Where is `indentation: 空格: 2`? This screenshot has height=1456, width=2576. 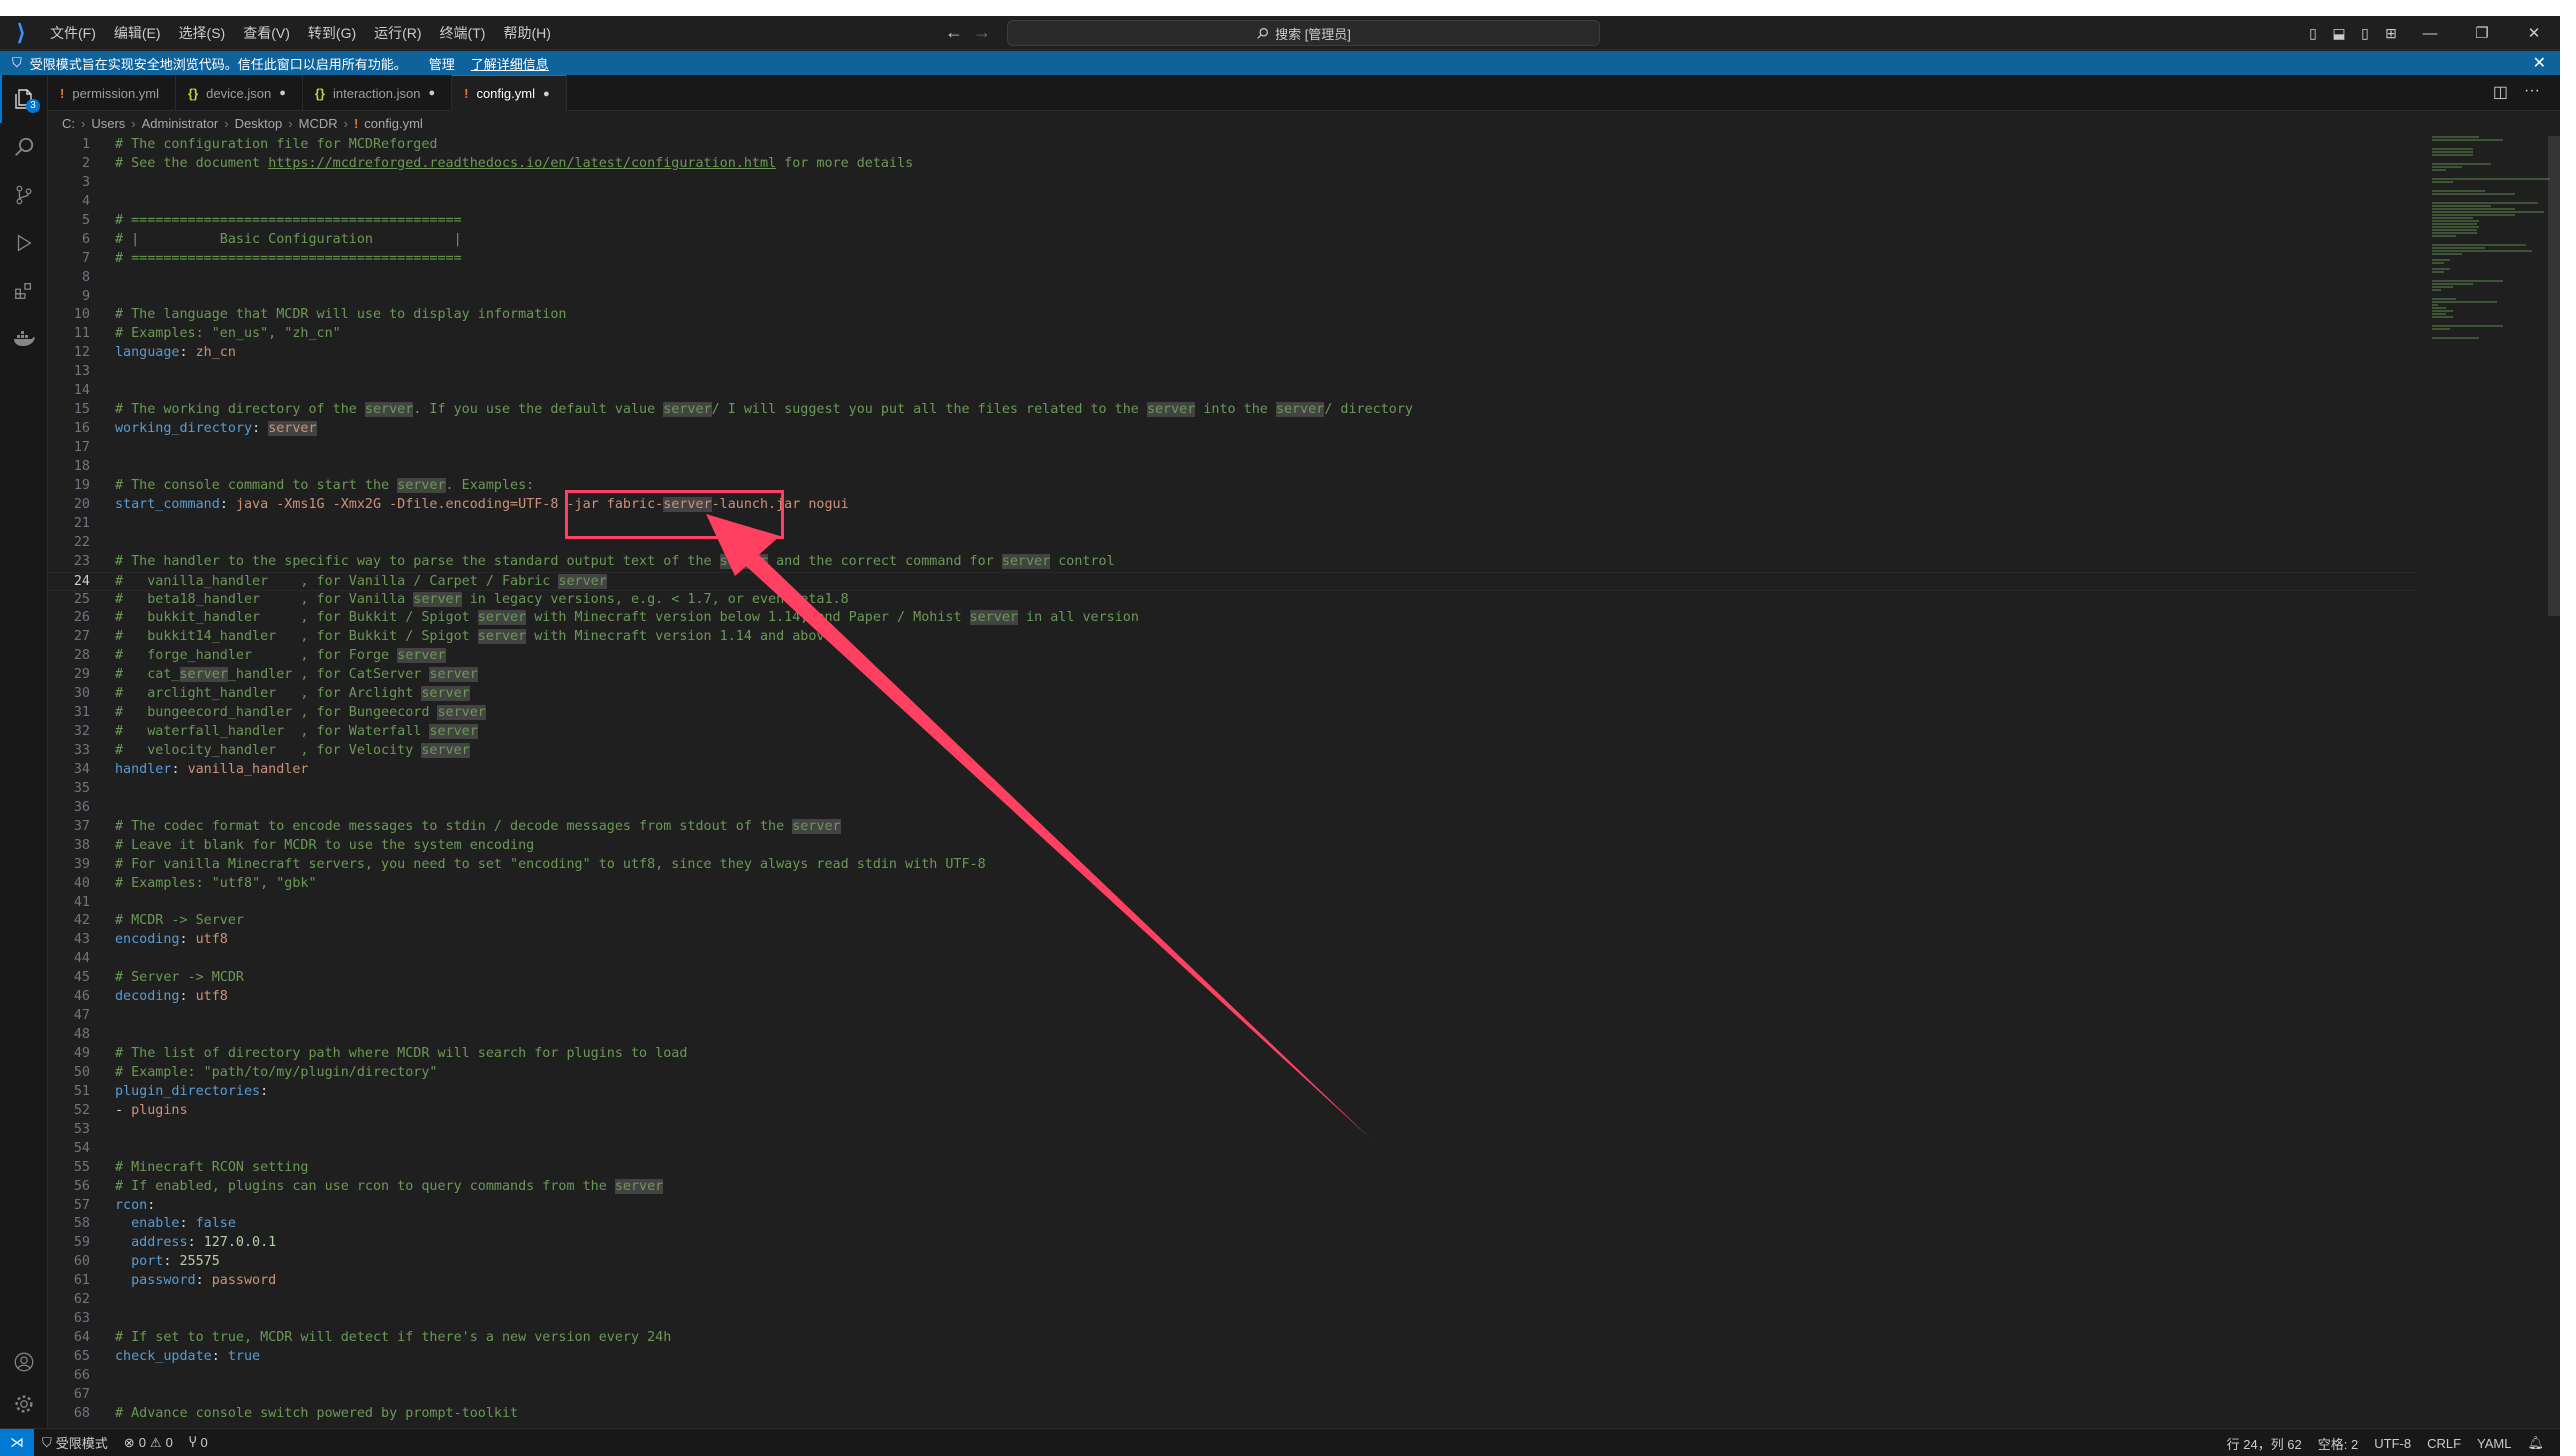
indentation: 空格: 2 is located at coordinates (2338, 1443).